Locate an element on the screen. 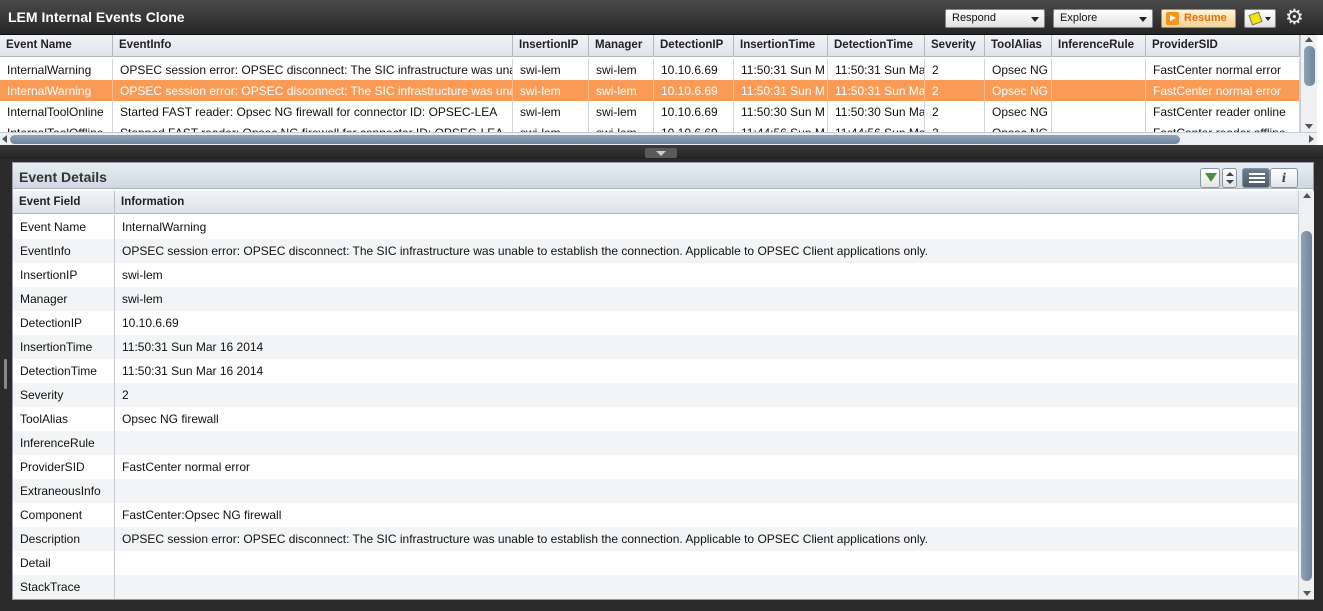  detail-row: Detail is located at coordinates (655, 563).